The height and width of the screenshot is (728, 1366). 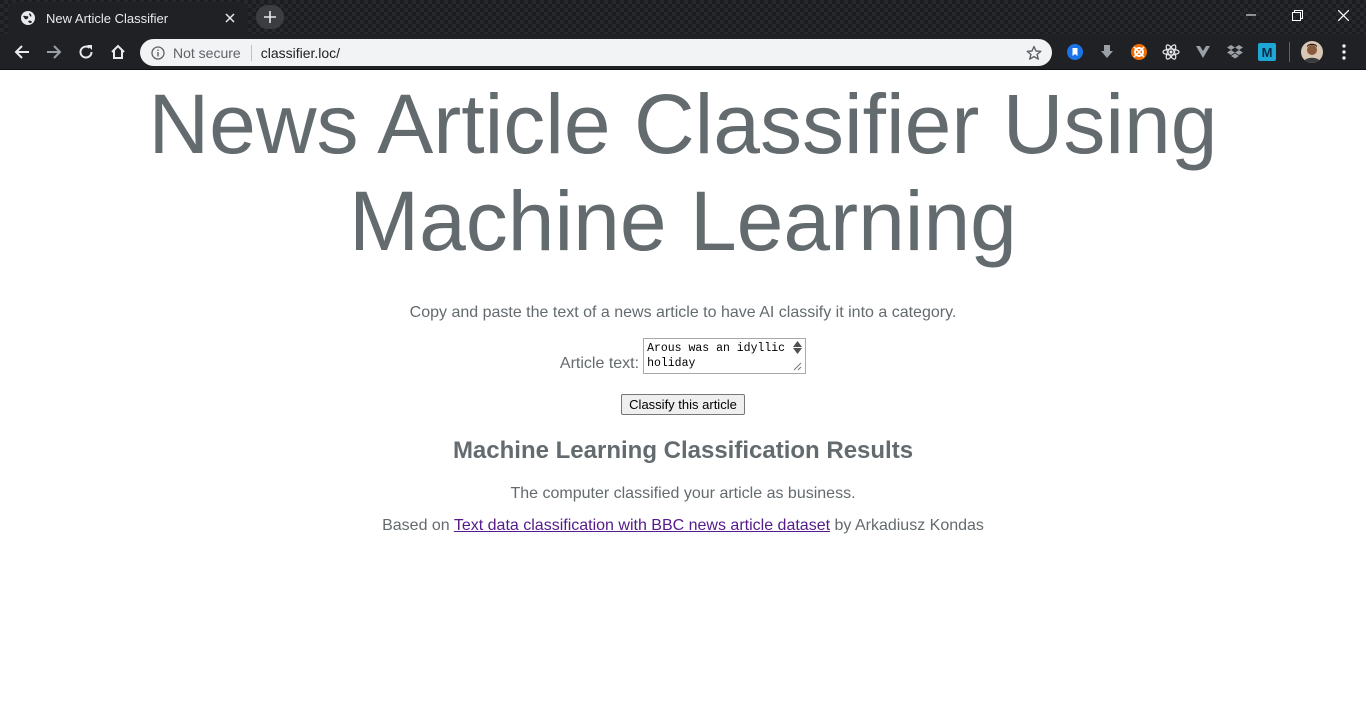 What do you see at coordinates (207, 52) in the screenshot?
I see `security-label: Not secure` at bounding box center [207, 52].